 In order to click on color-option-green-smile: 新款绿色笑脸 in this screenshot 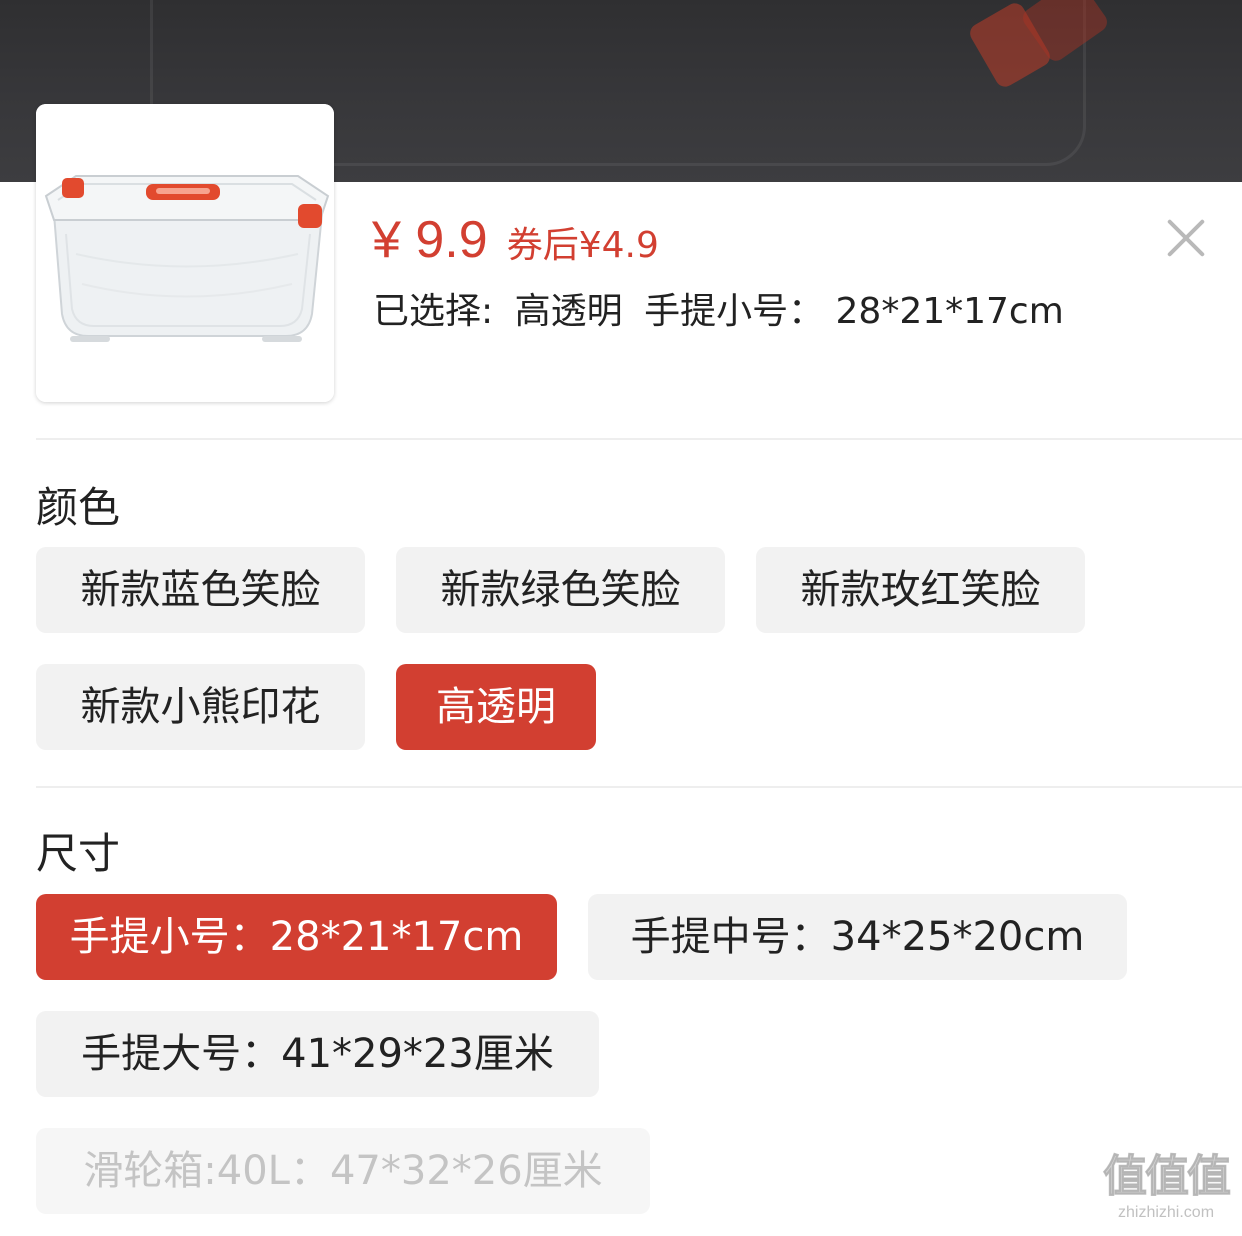, I will do `click(560, 590)`.